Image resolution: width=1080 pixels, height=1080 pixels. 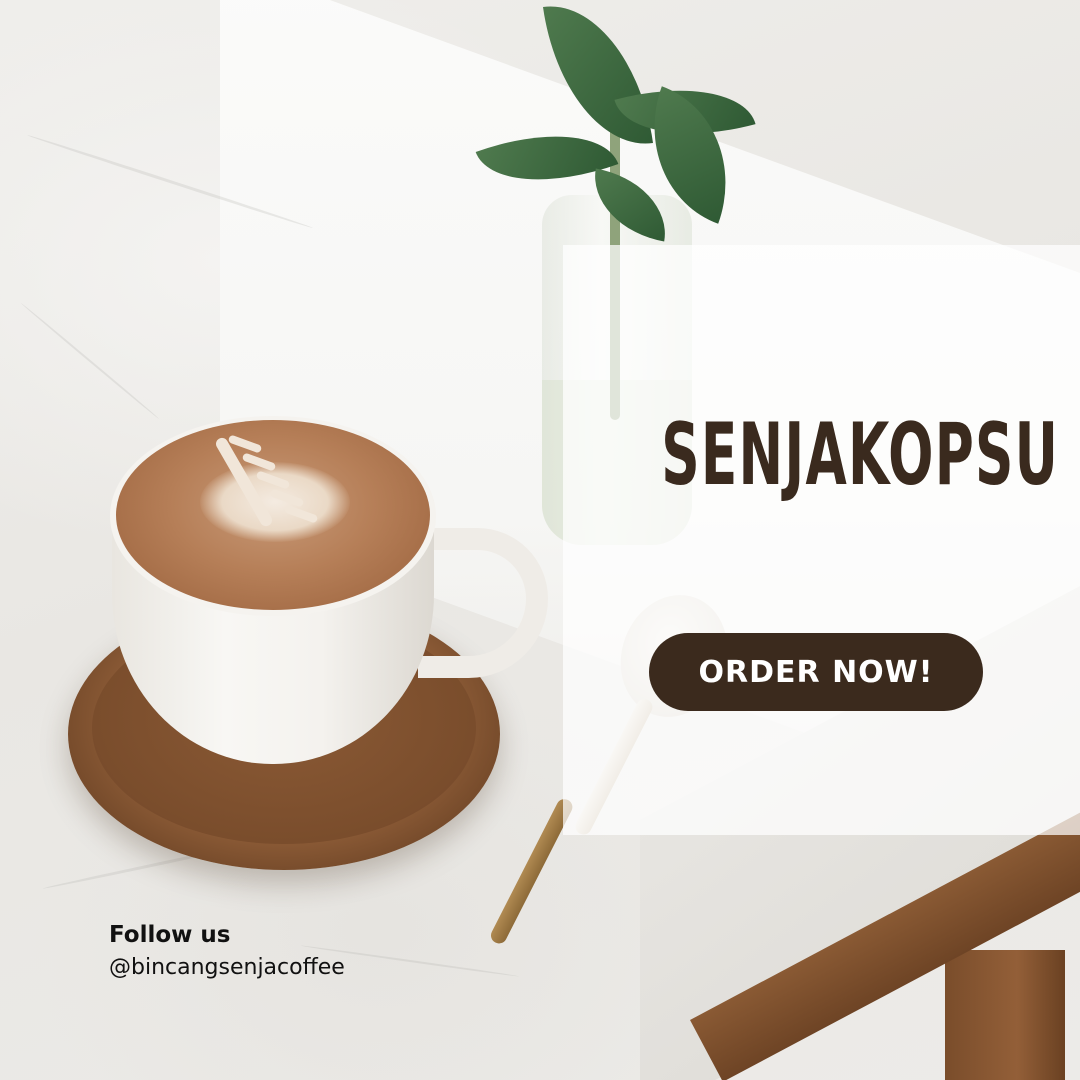 What do you see at coordinates (227, 967) in the screenshot?
I see `social-handle-link: @bincangsenjacoffee` at bounding box center [227, 967].